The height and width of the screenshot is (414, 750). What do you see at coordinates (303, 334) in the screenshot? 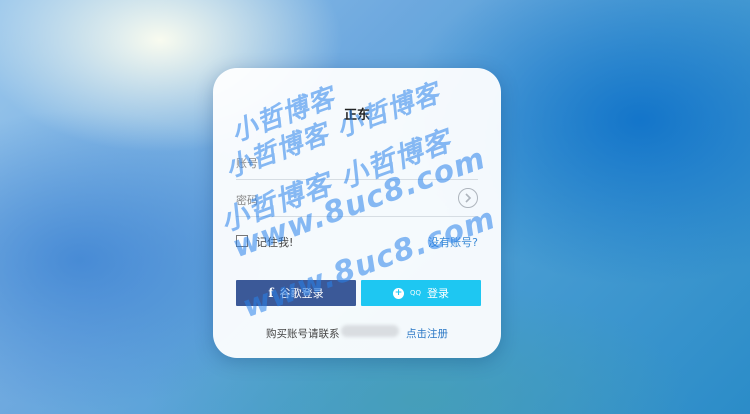
I see `footer-contact-text: 购买账号请联系` at bounding box center [303, 334].